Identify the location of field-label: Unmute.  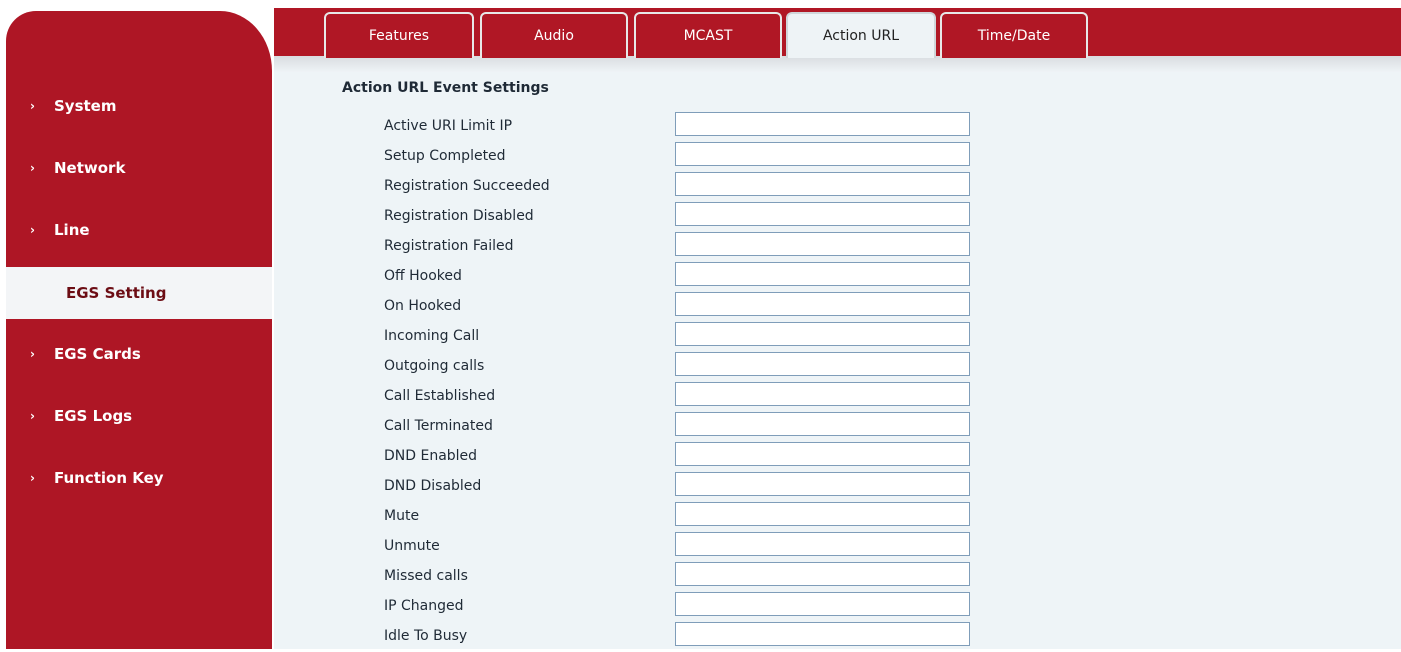
(412, 546).